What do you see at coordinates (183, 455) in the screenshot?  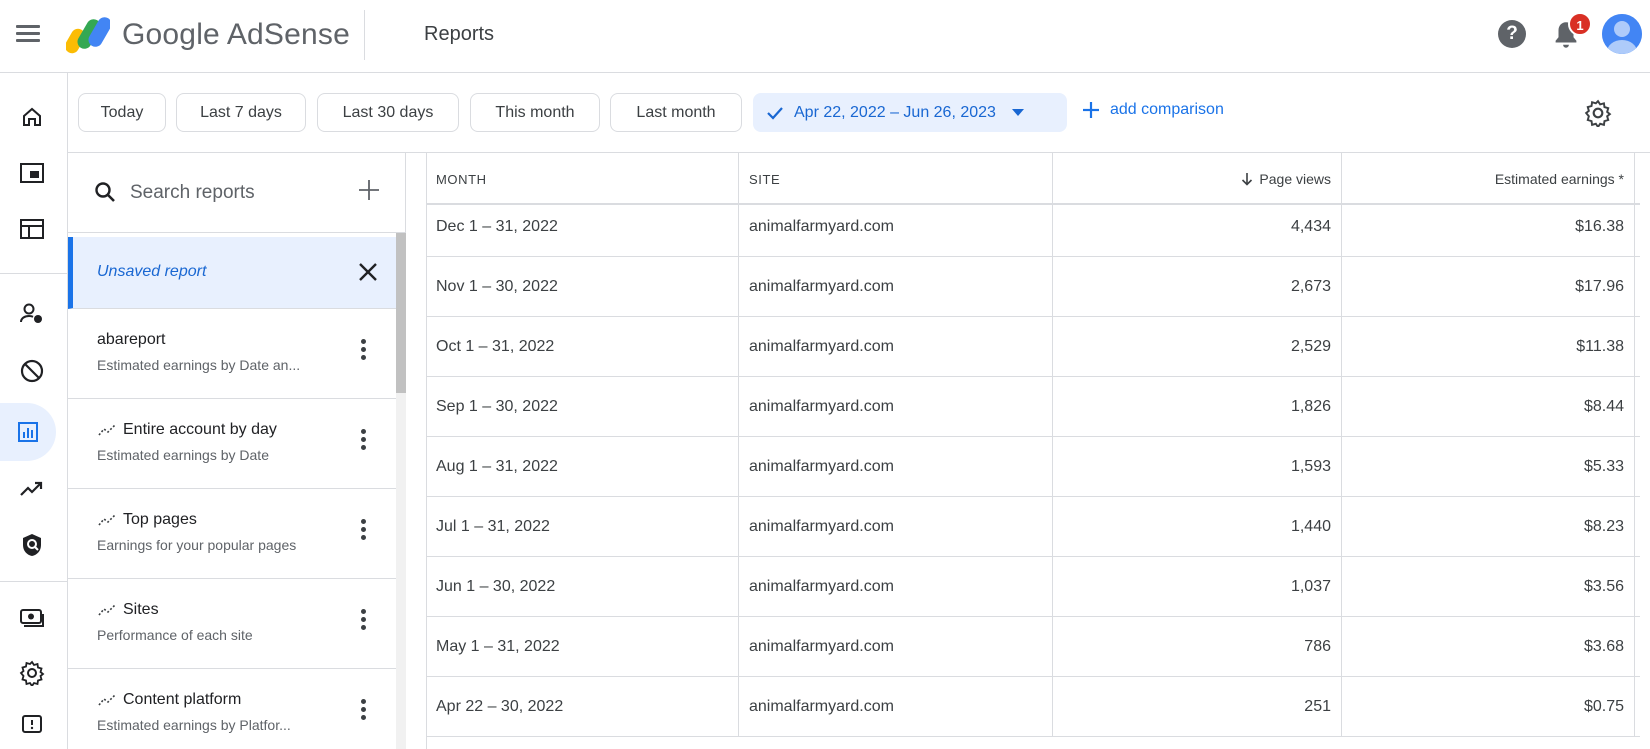 I see `report-item-subtitle: Estimated earnings by Date` at bounding box center [183, 455].